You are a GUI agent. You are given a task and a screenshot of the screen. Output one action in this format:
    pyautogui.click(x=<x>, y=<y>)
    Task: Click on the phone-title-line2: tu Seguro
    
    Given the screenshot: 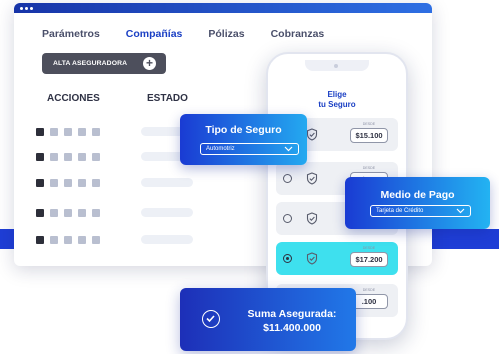 What is the action you would take?
    pyautogui.click(x=337, y=104)
    